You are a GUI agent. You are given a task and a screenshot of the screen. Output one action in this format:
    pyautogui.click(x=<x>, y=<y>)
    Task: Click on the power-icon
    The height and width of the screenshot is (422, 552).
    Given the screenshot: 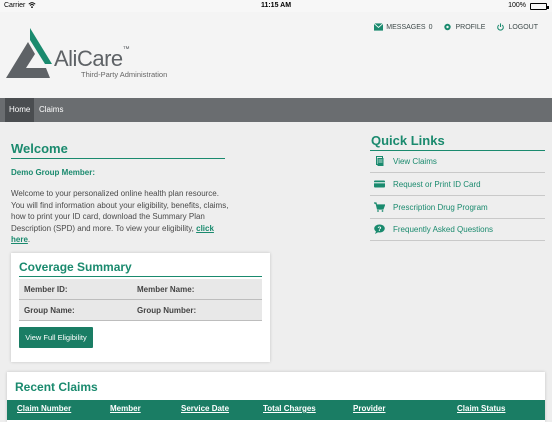 What is the action you would take?
    pyautogui.click(x=501, y=27)
    